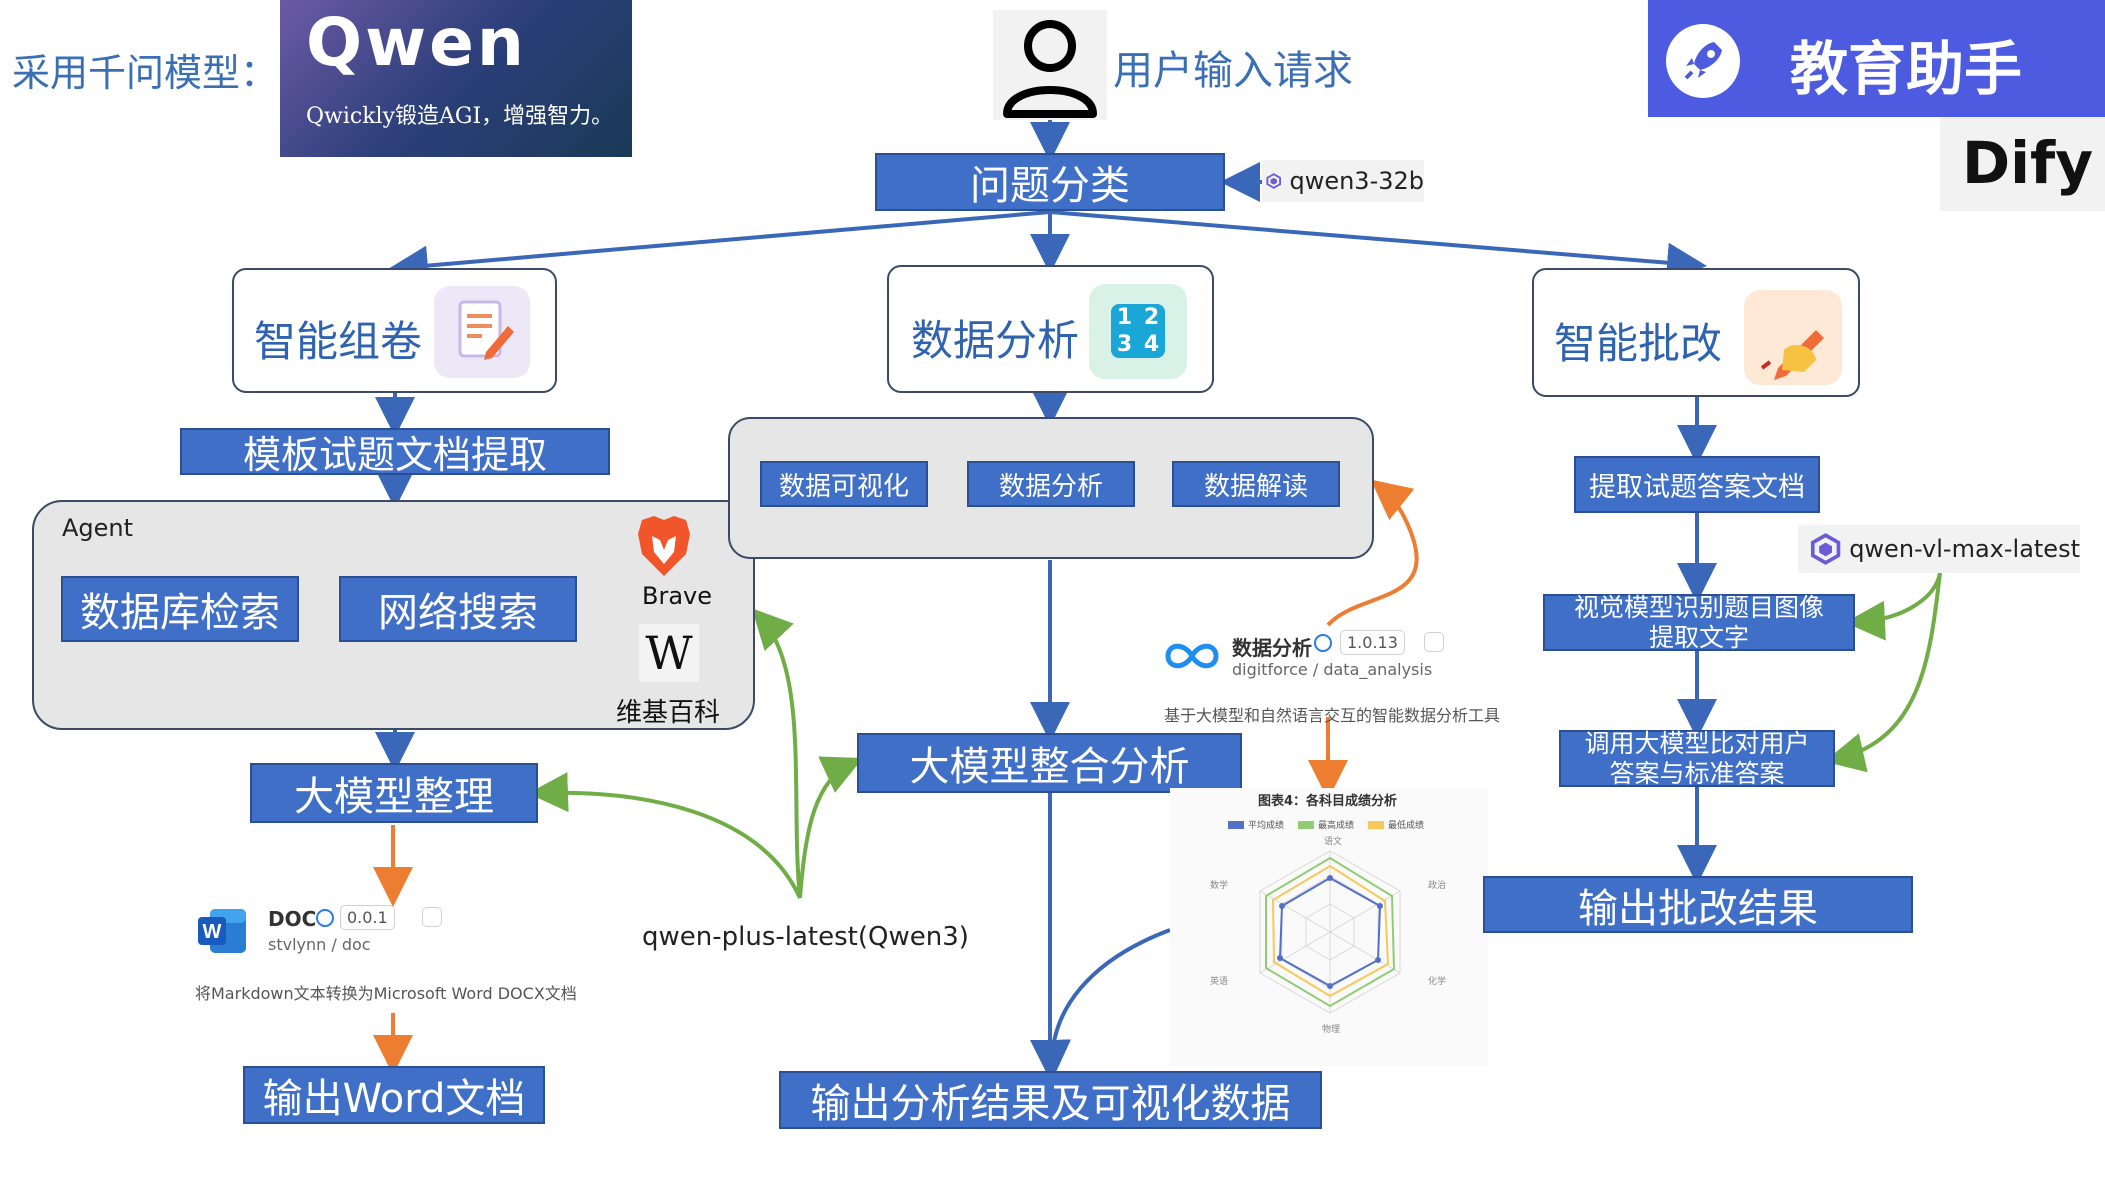 The width and height of the screenshot is (2105, 1182). What do you see at coordinates (394, 330) in the screenshot?
I see `exam-branch-card: 智能组卷` at bounding box center [394, 330].